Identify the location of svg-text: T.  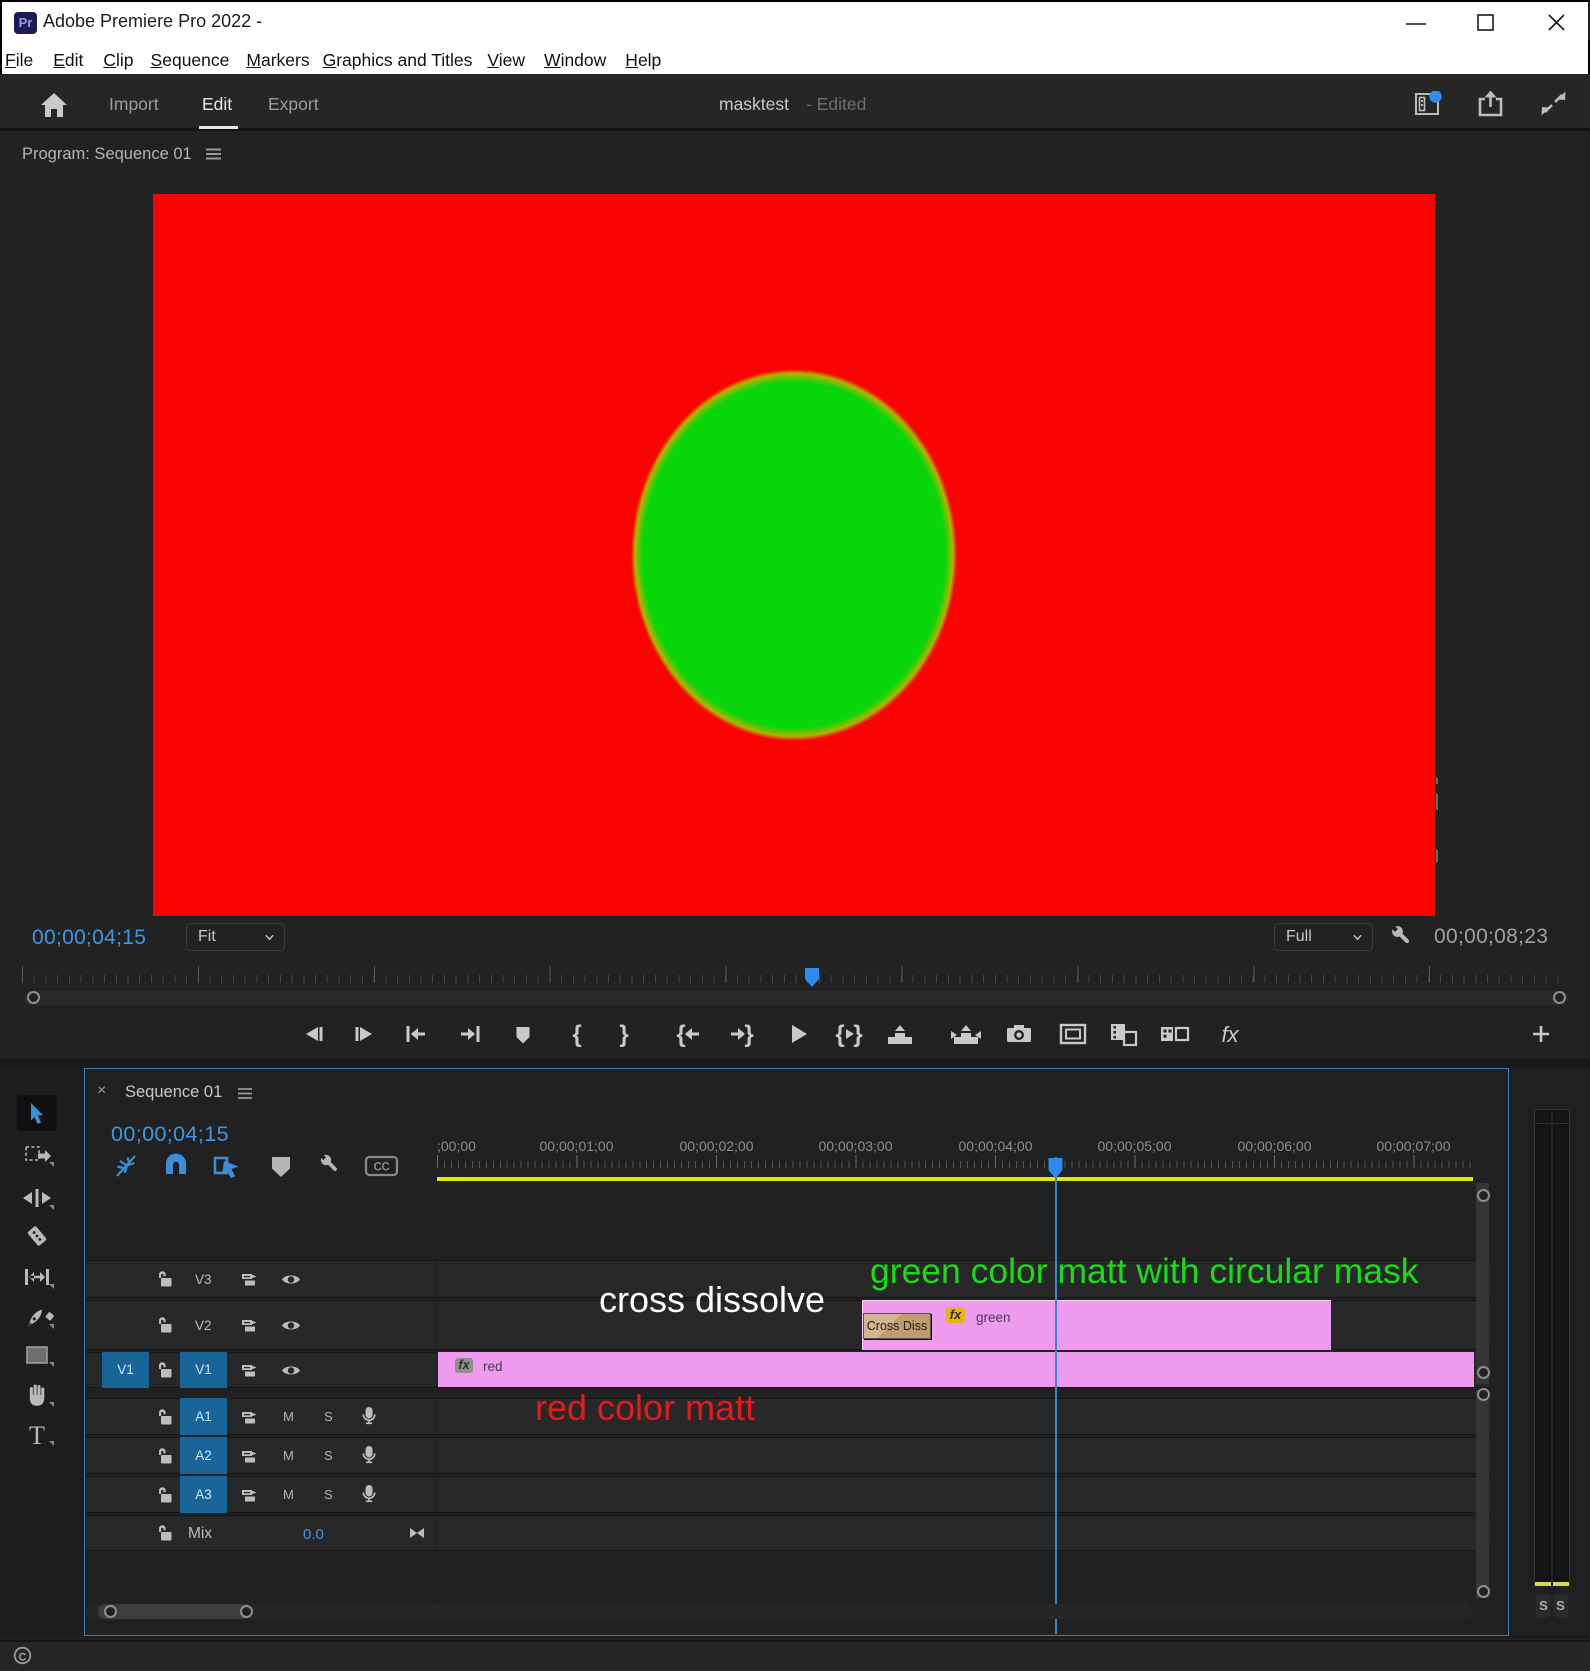
(37, 1435).